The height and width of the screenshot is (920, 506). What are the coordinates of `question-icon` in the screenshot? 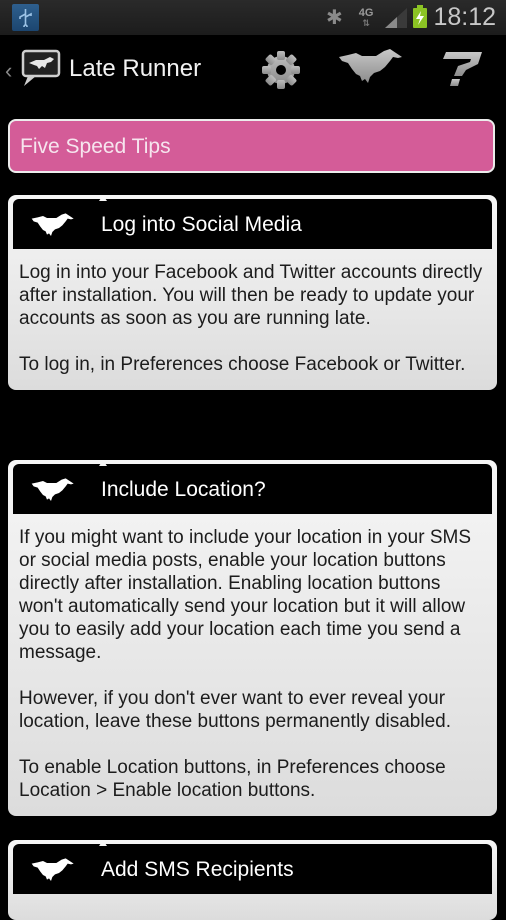 It's located at (461, 69).